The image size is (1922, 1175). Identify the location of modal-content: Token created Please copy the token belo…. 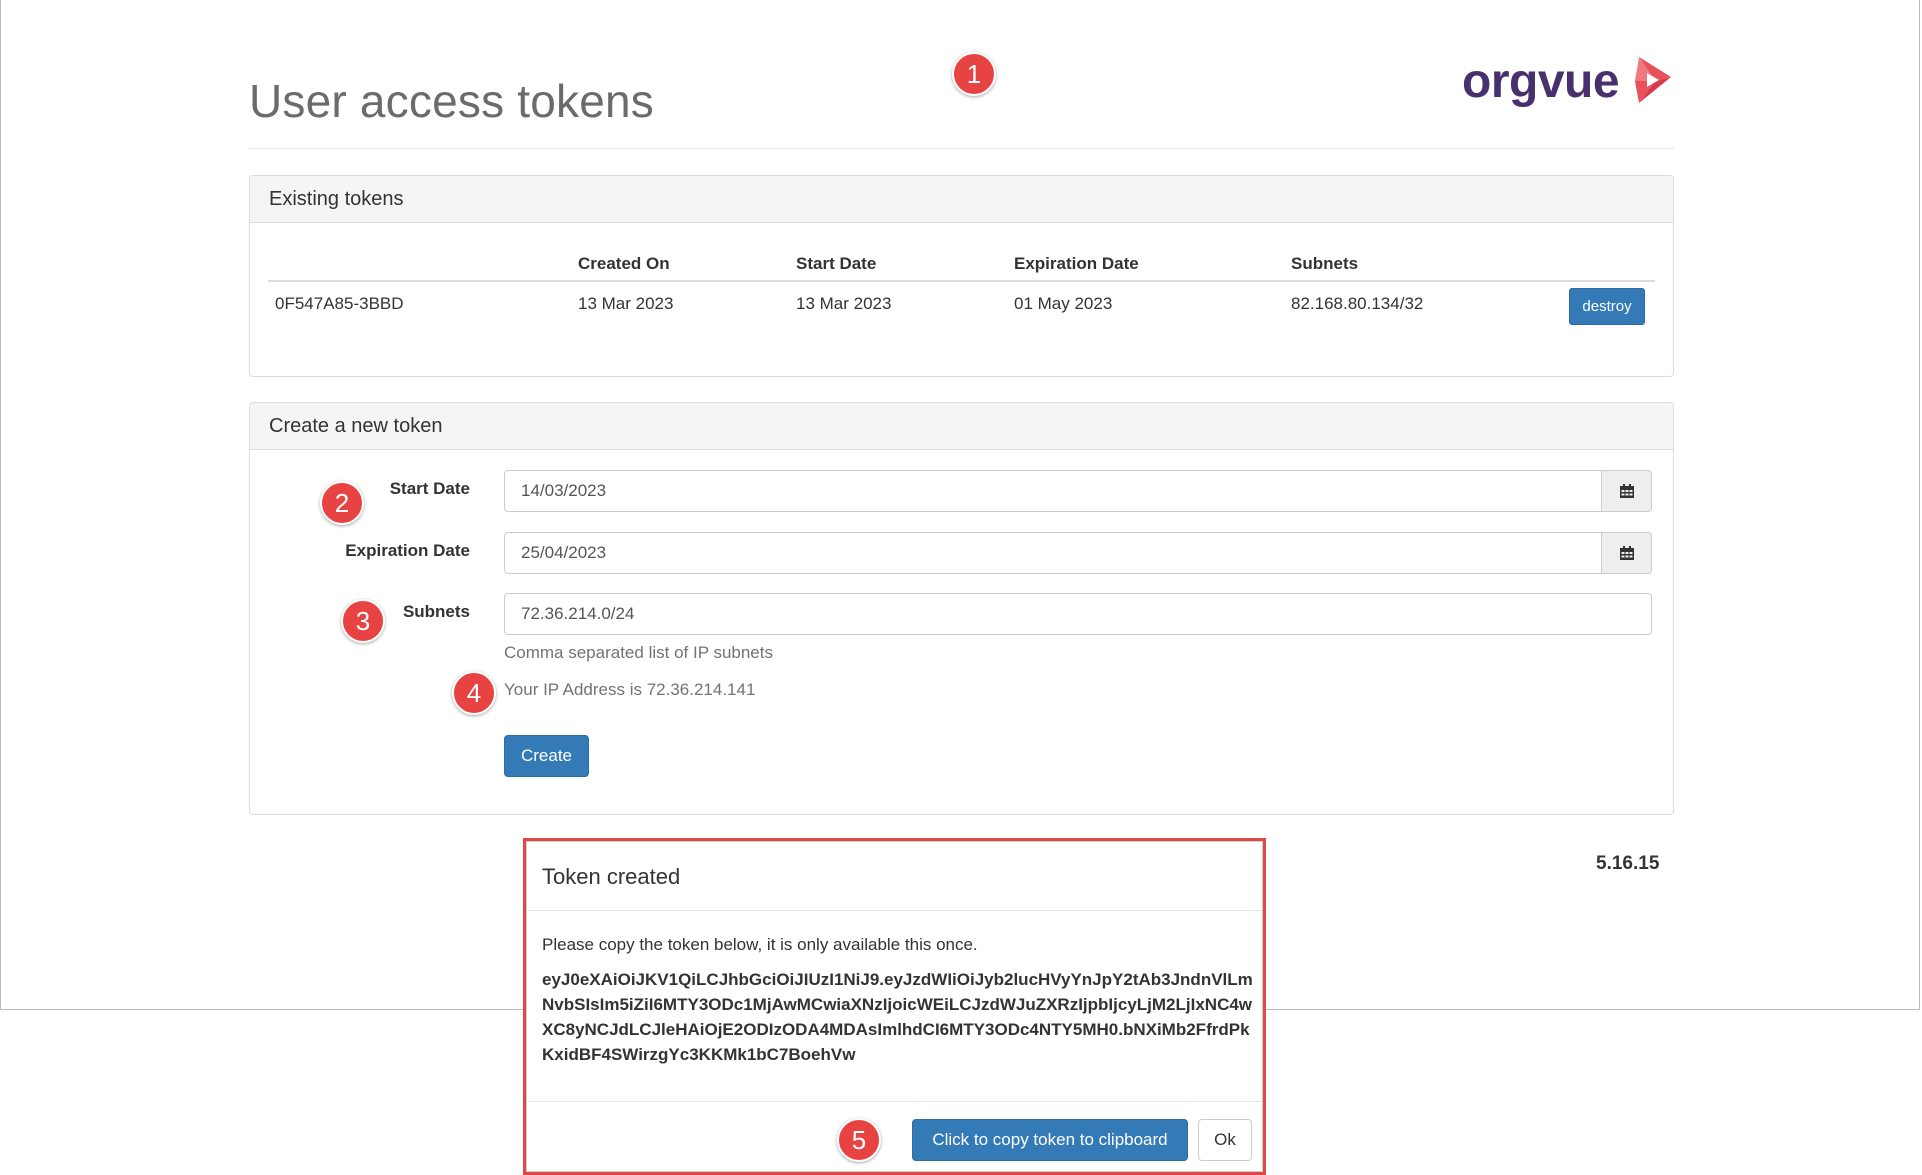
(894, 1006).